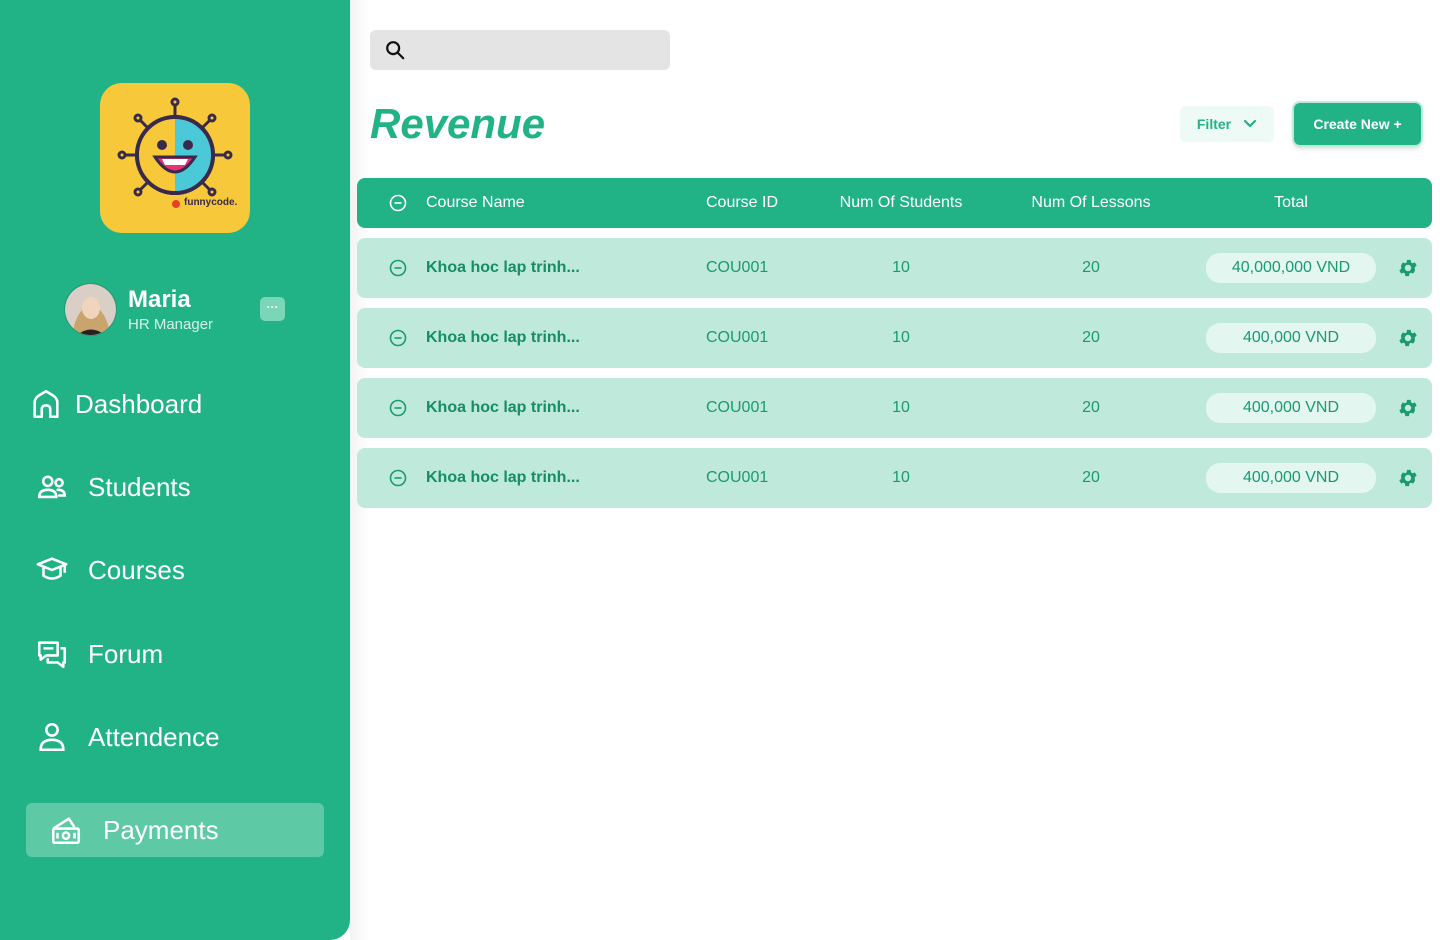 The height and width of the screenshot is (940, 1440). I want to click on filter-label: Filter, so click(1214, 124).